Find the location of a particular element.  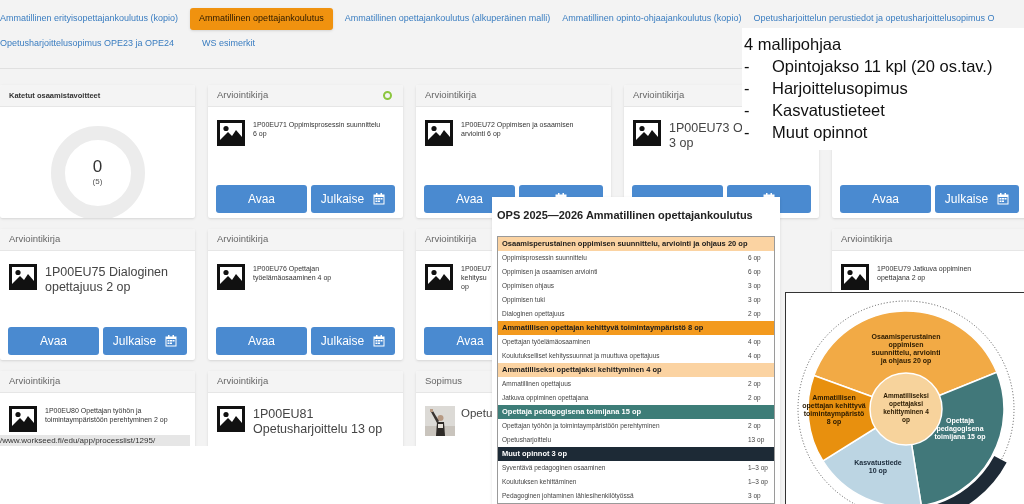

count-total: (5) is located at coordinates (97, 182).